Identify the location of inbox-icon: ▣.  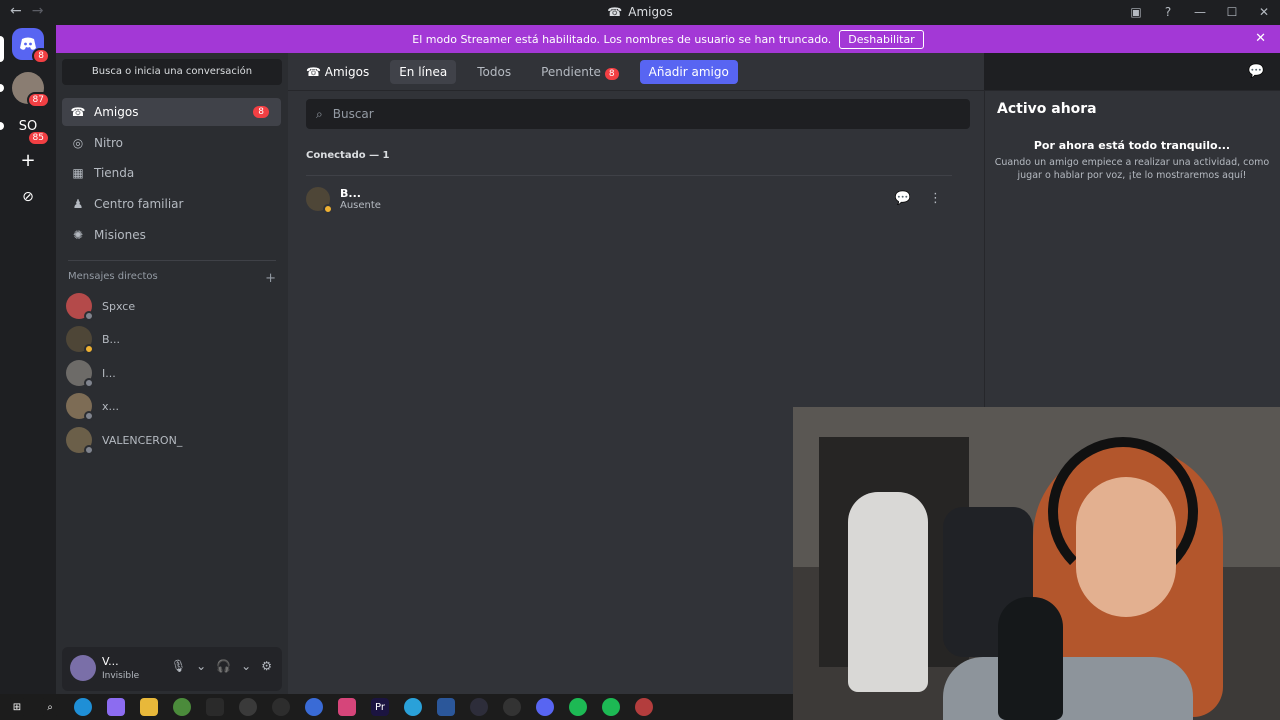
(1136, 12).